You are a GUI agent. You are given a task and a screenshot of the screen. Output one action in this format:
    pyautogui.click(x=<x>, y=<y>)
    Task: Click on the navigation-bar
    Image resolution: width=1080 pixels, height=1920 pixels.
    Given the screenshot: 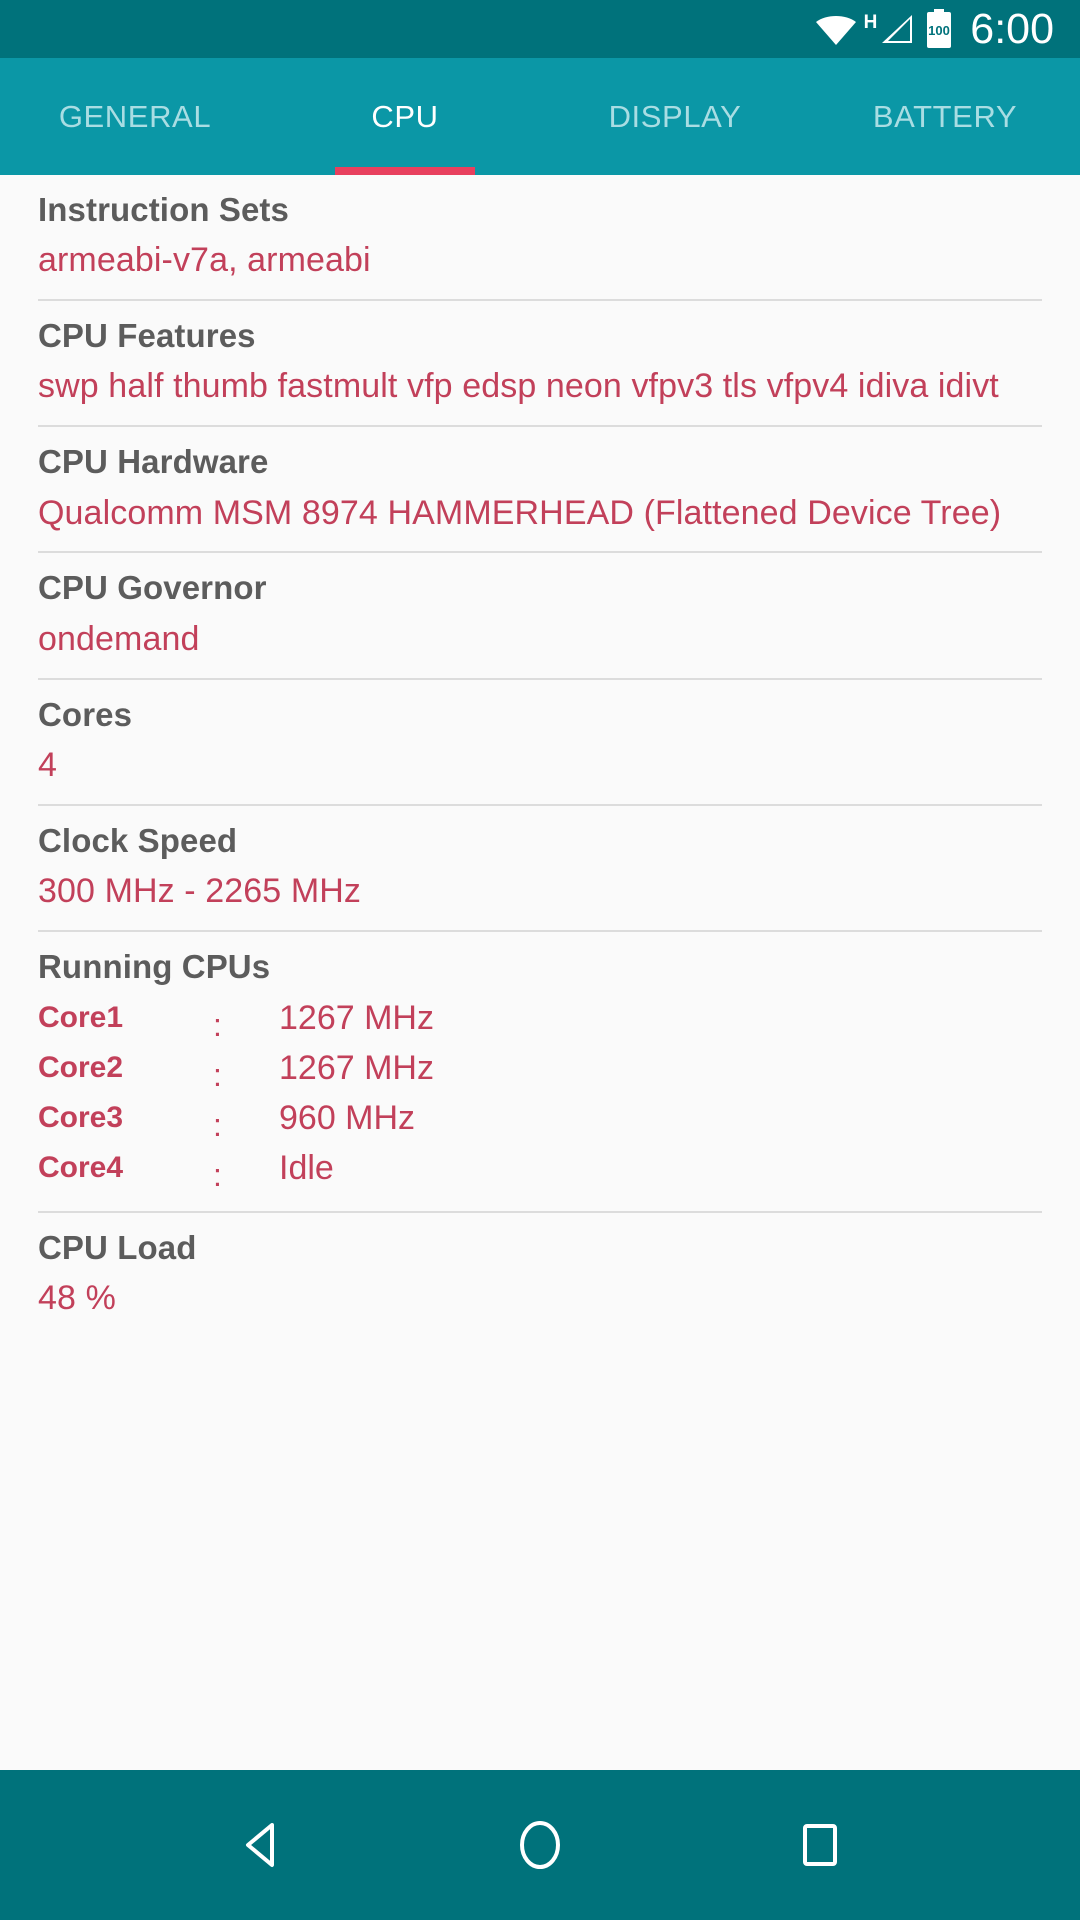 What is the action you would take?
    pyautogui.click(x=540, y=1845)
    